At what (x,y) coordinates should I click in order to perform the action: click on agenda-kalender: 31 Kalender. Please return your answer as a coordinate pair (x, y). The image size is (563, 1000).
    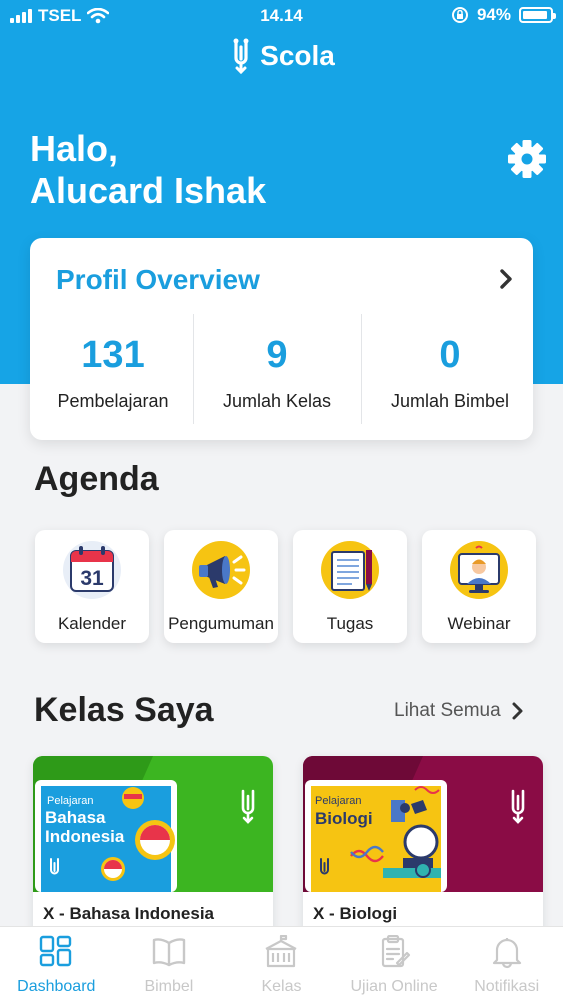
    Looking at the image, I should click on (92, 586).